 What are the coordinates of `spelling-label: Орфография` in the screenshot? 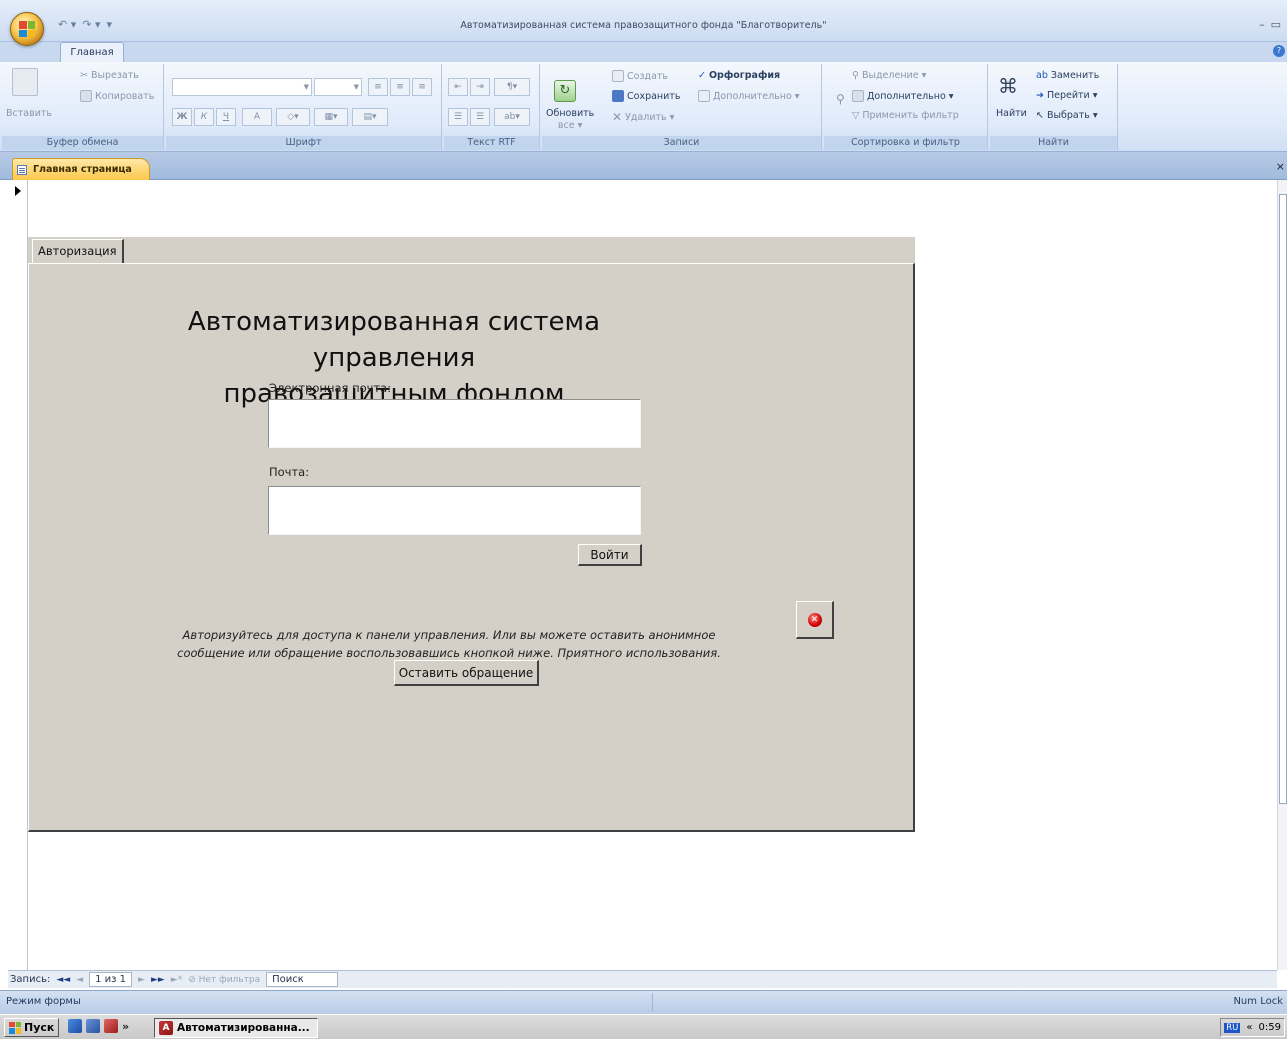 It's located at (744, 75).